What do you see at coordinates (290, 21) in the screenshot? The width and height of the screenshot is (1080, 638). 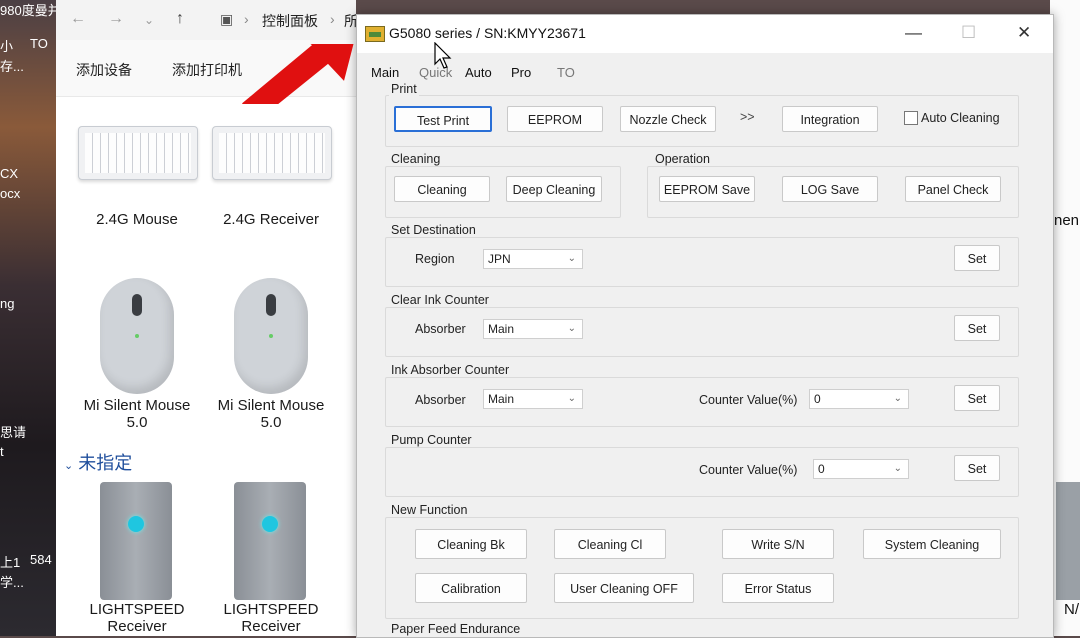 I see `breadcrumb-control-panel: 控制面板` at bounding box center [290, 21].